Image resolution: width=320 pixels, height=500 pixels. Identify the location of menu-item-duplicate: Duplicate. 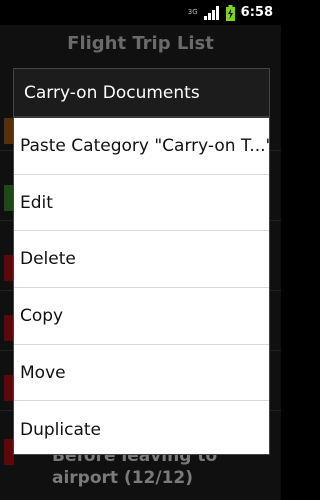
(141, 429).